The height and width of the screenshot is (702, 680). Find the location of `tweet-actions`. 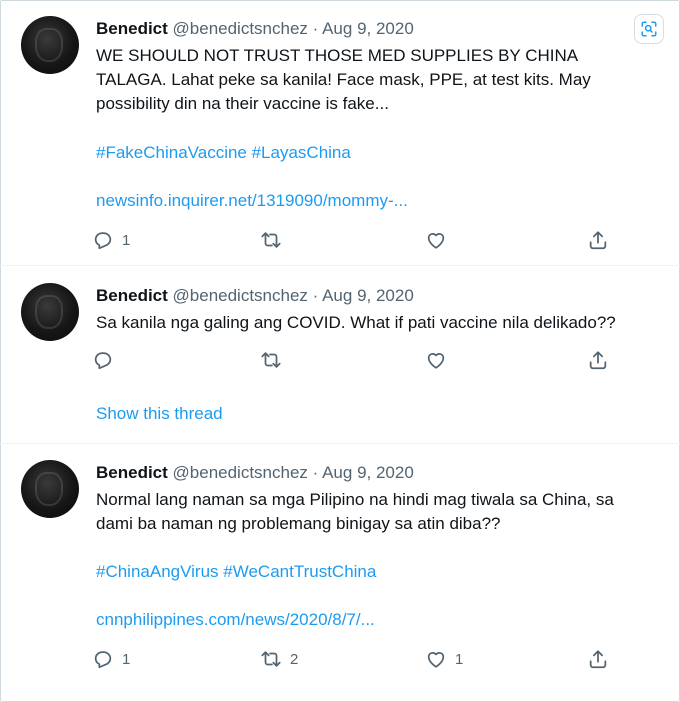

tweet-actions is located at coordinates (357, 360).